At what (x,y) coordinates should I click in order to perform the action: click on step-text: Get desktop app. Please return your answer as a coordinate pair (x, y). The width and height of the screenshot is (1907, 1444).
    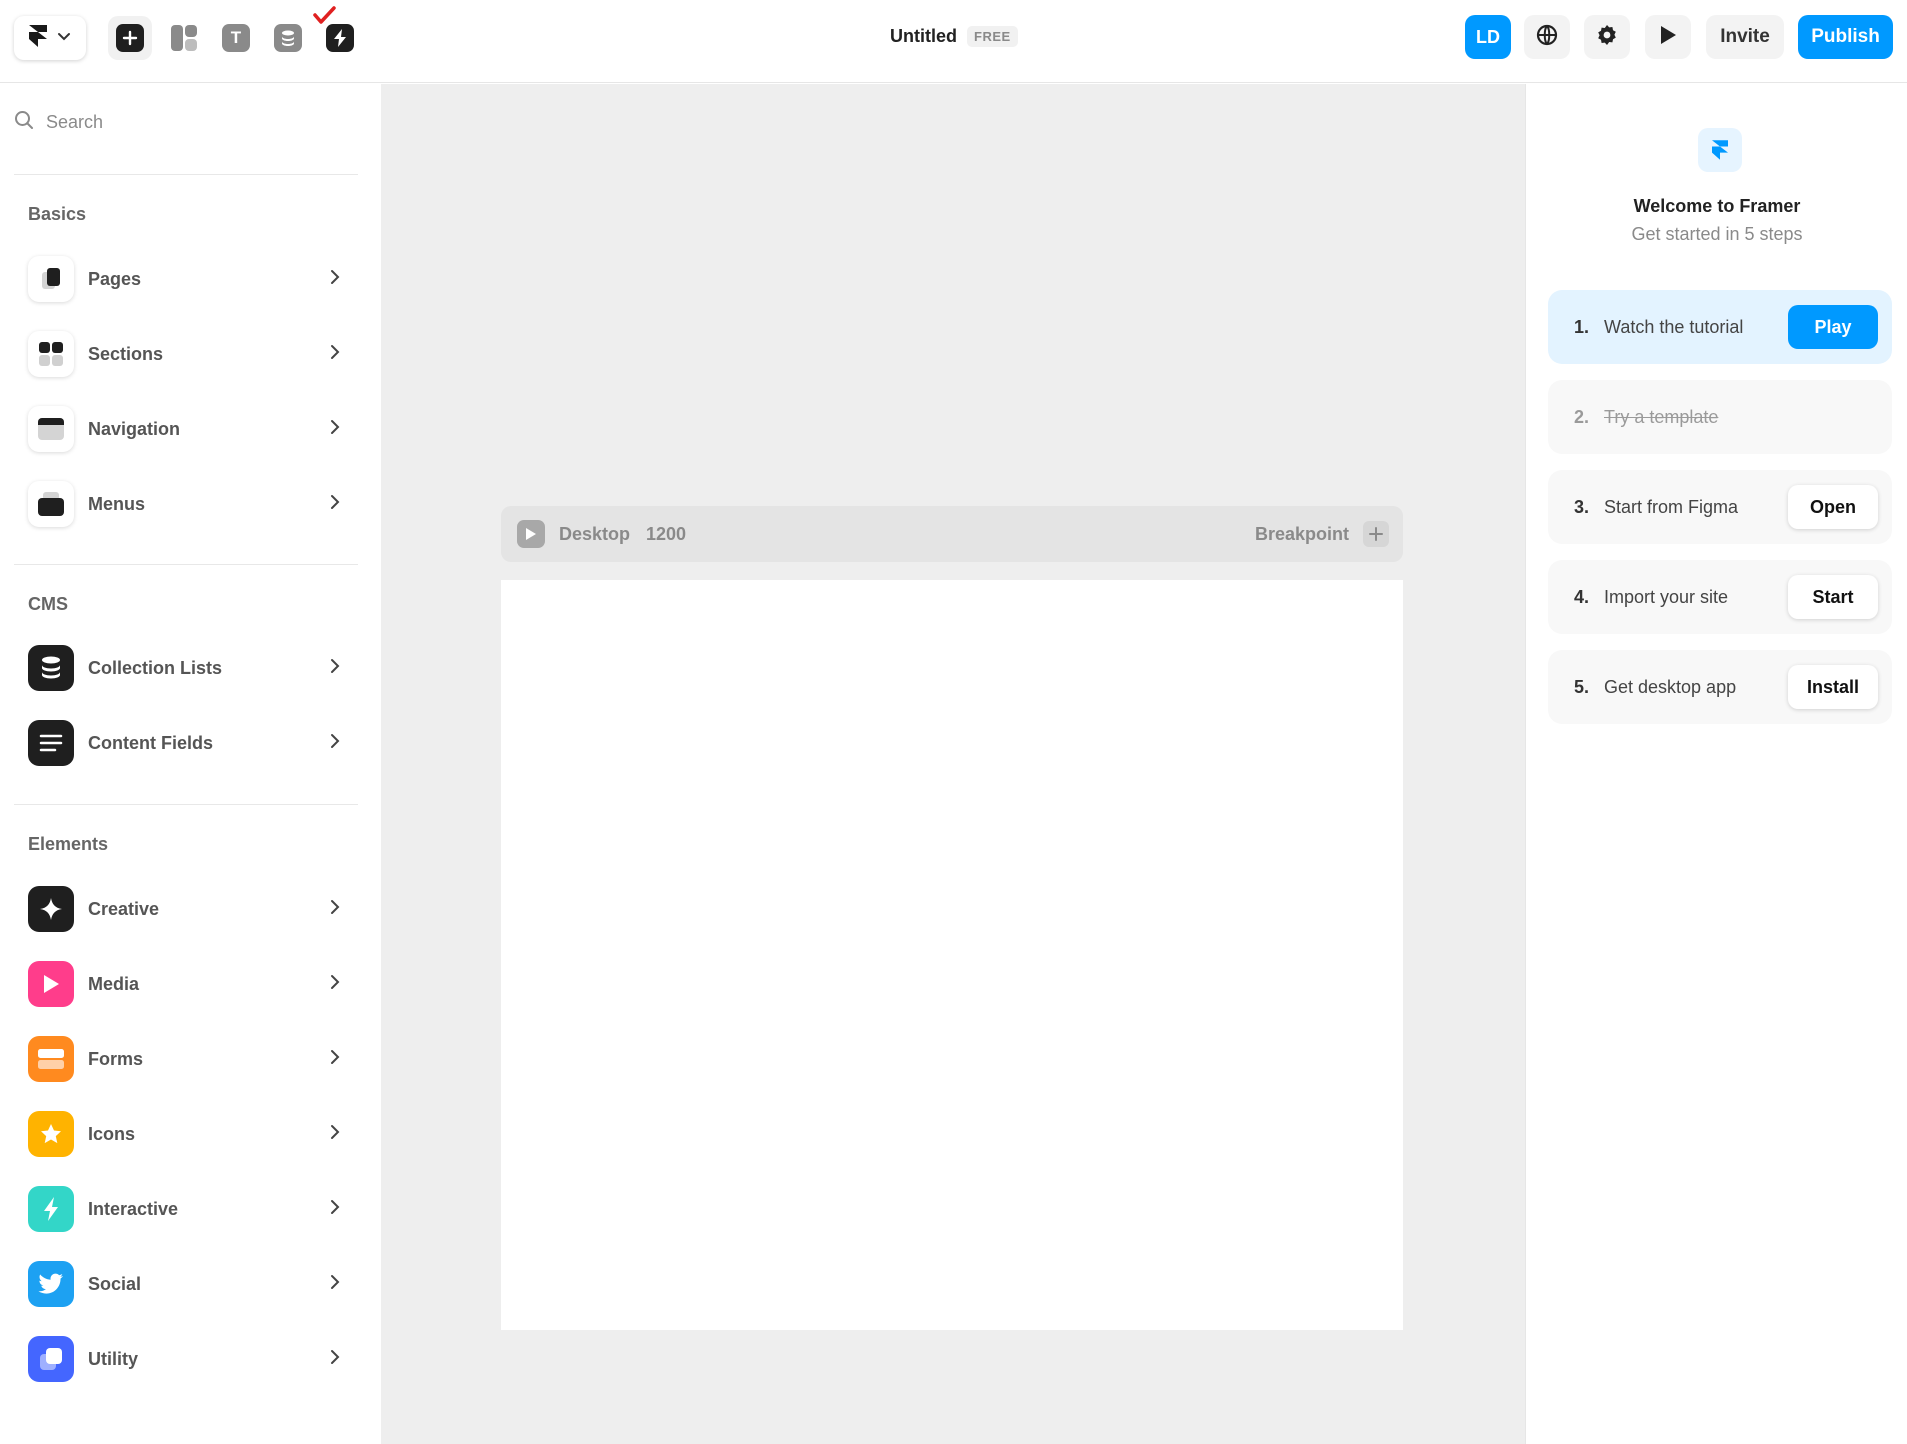
    Looking at the image, I should click on (1670, 686).